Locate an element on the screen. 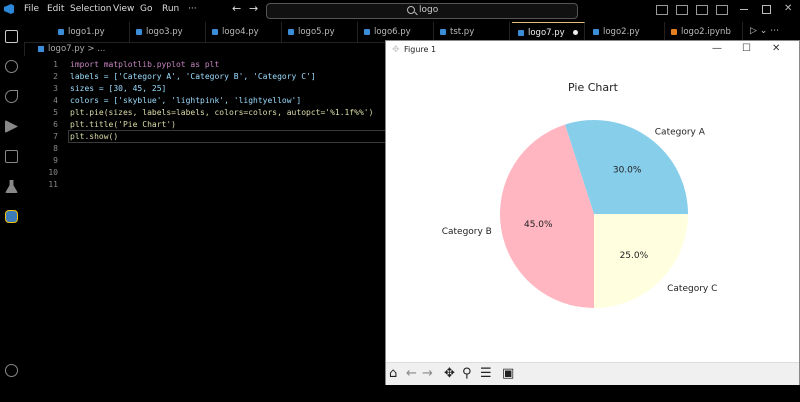  tab-logo1: logo1.py is located at coordinates (91, 32).